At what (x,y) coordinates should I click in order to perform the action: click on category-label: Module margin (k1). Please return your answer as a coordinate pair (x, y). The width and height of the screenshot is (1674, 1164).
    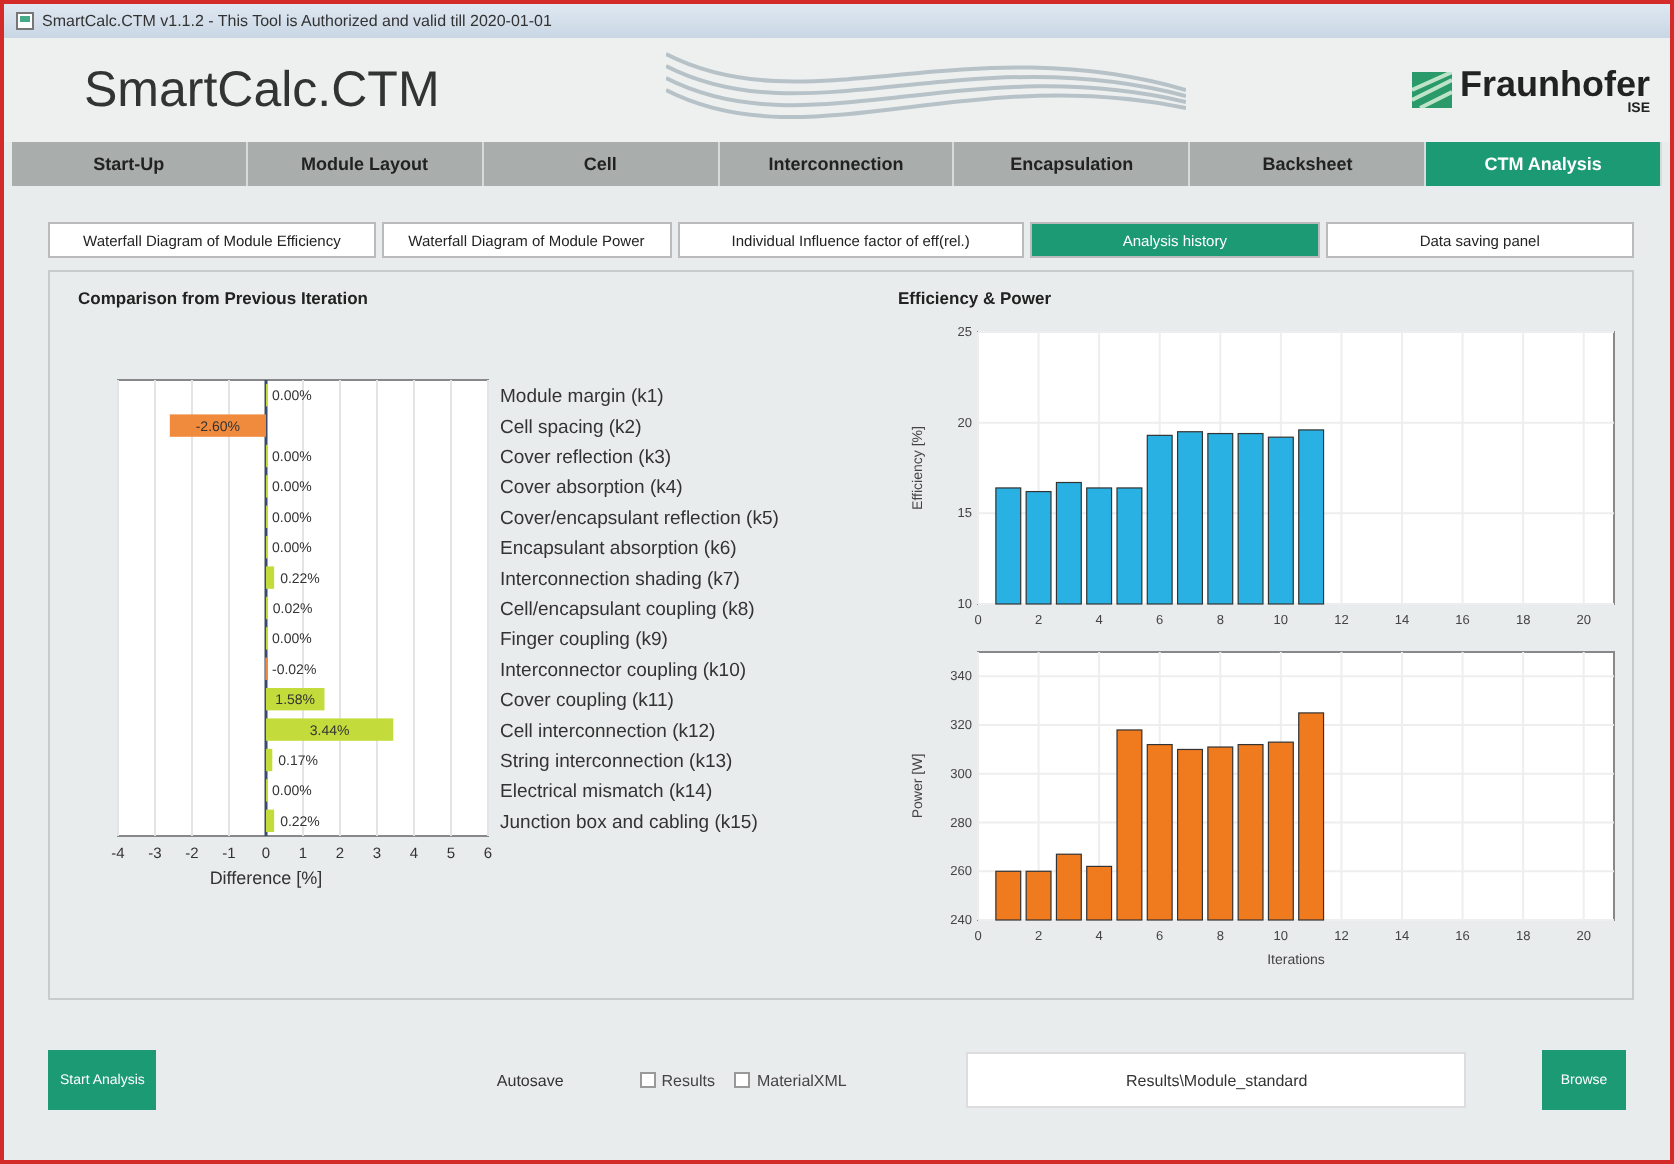
    Looking at the image, I should click on (582, 397).